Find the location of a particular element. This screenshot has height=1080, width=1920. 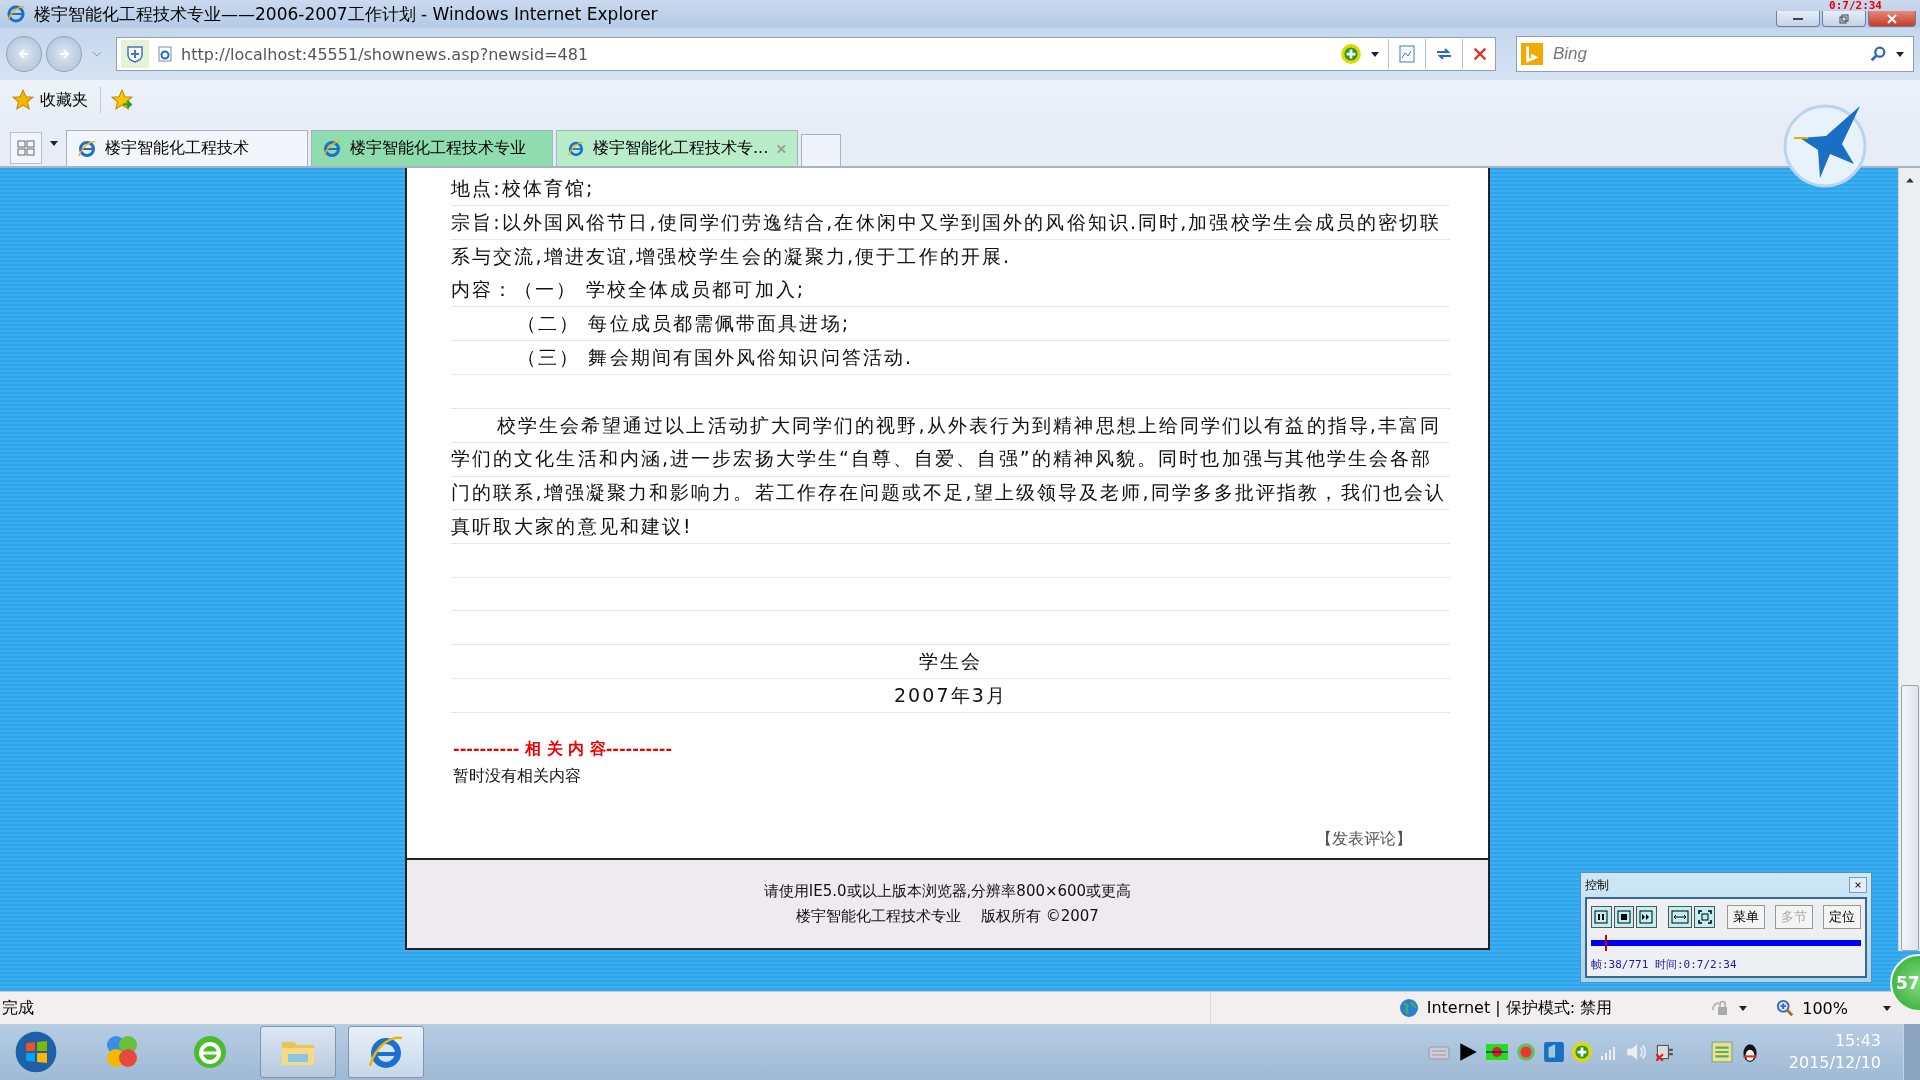

panel-button: 菜单 is located at coordinates (1746, 917).